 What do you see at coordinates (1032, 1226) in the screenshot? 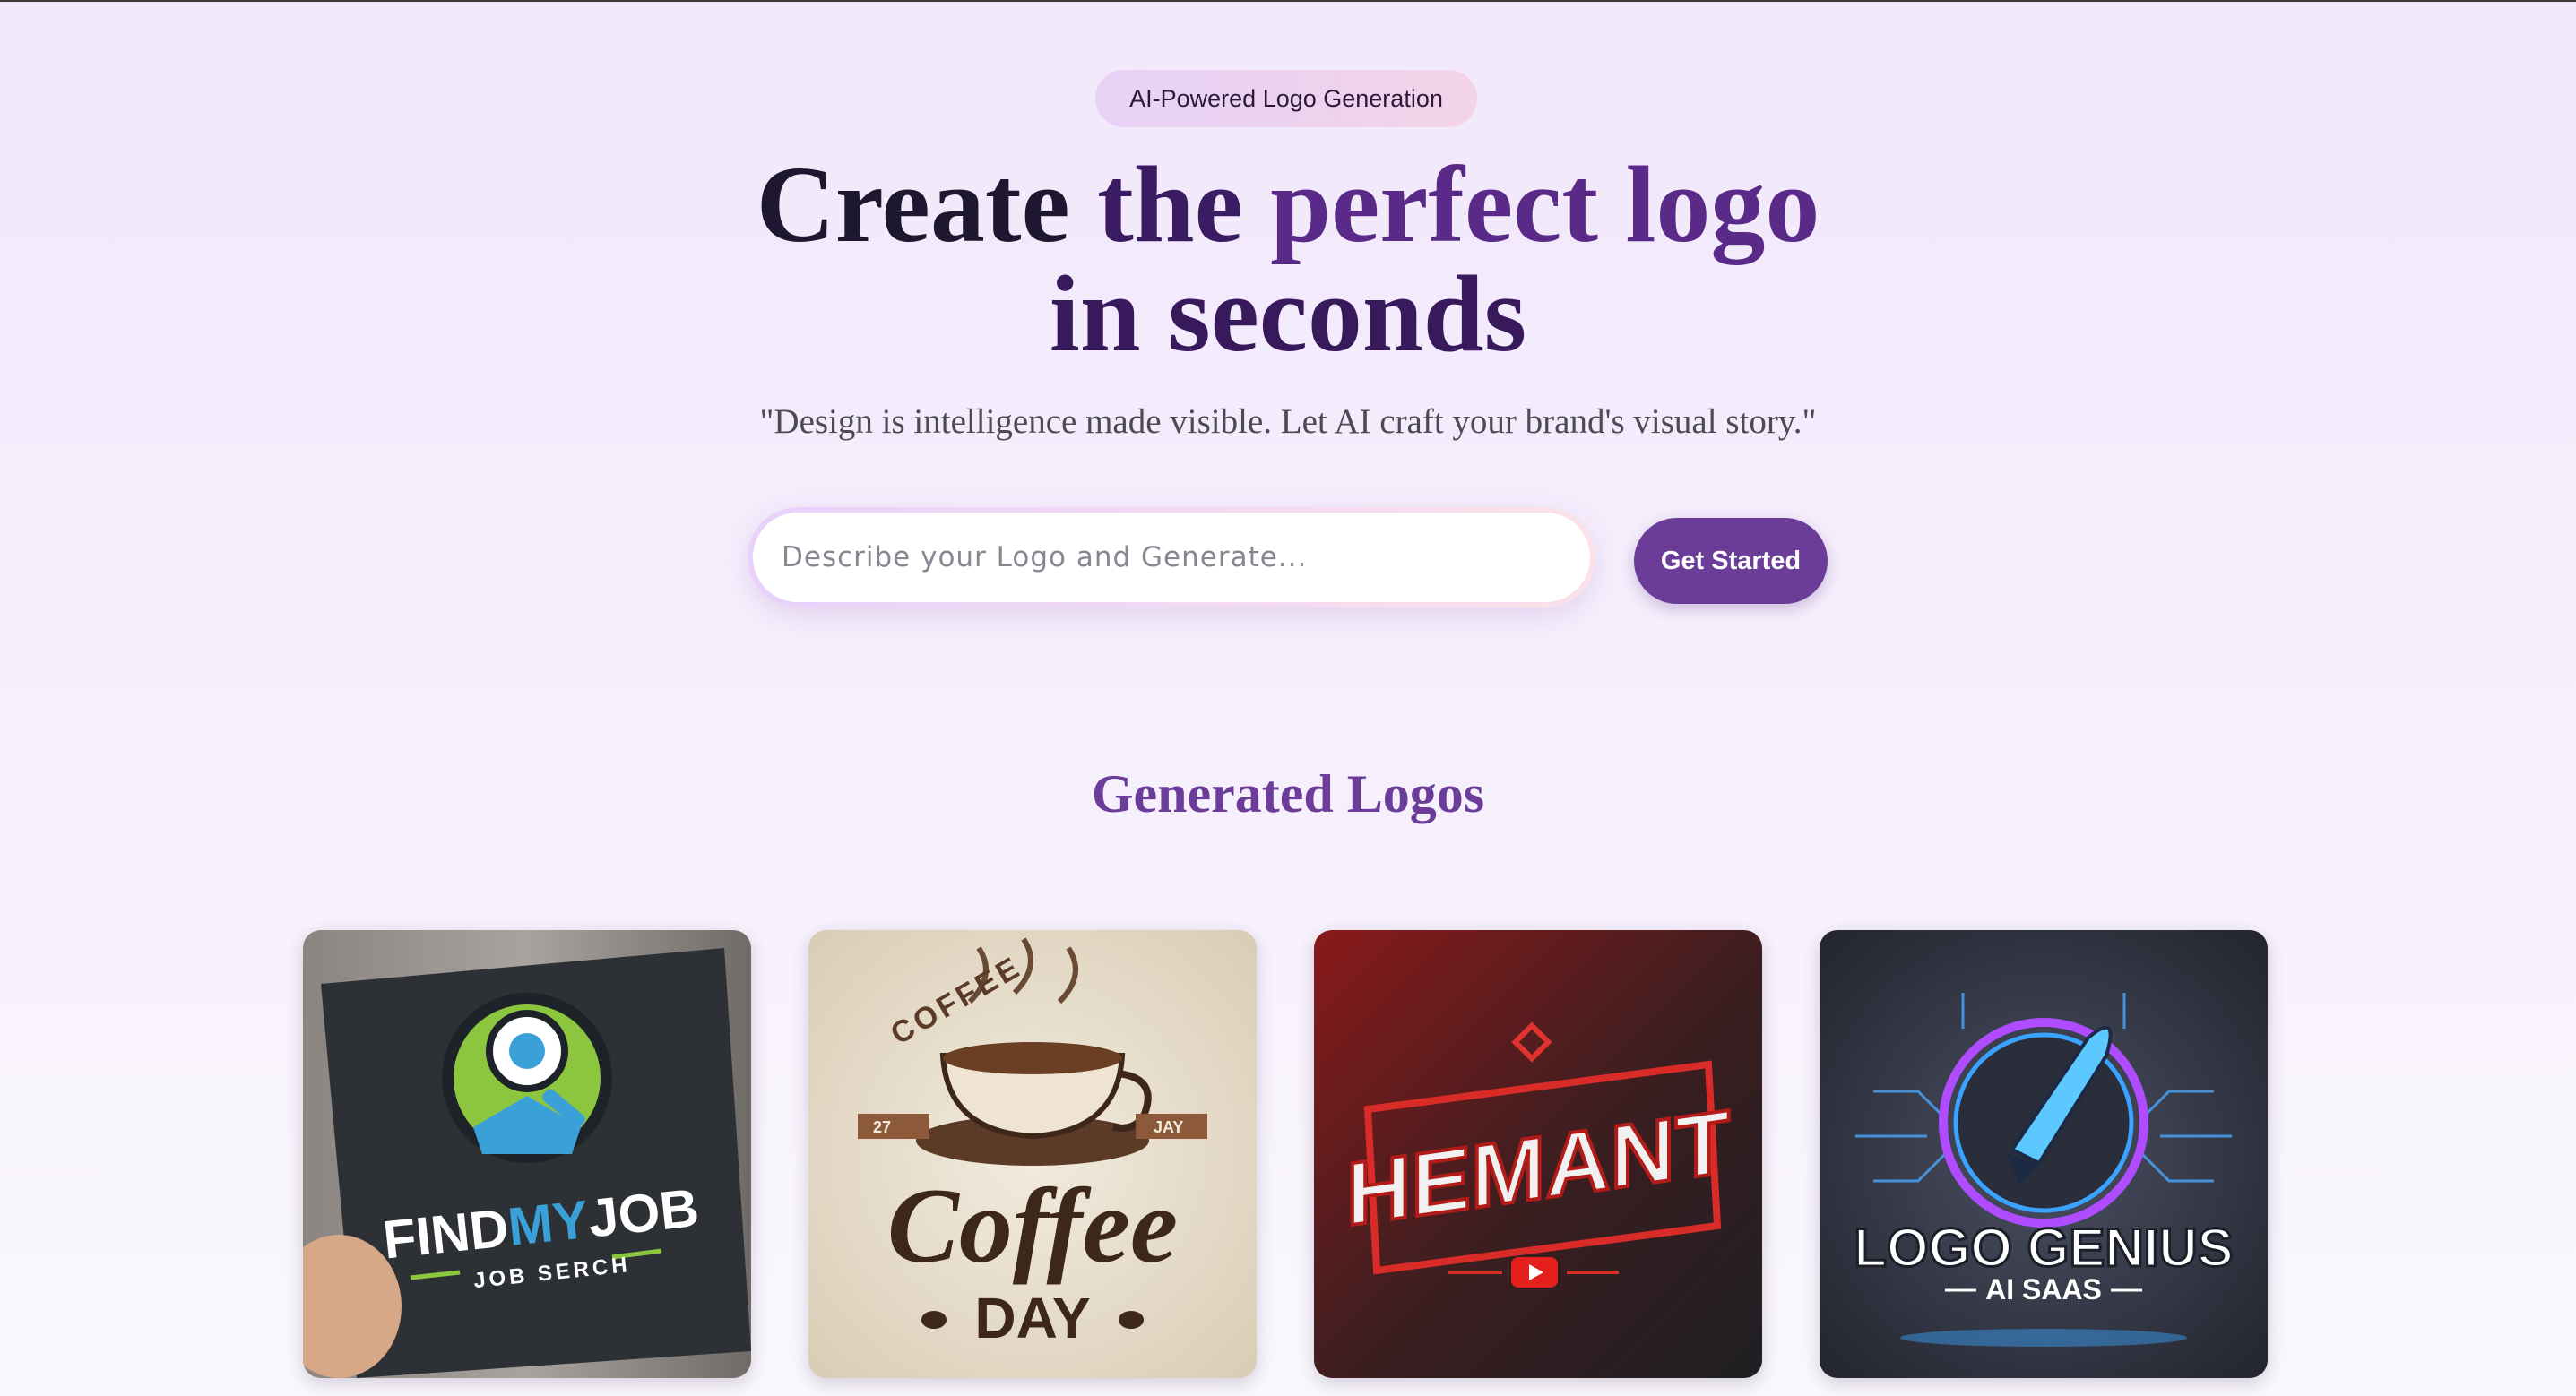
I see `coffee-brand-text: Coffee` at bounding box center [1032, 1226].